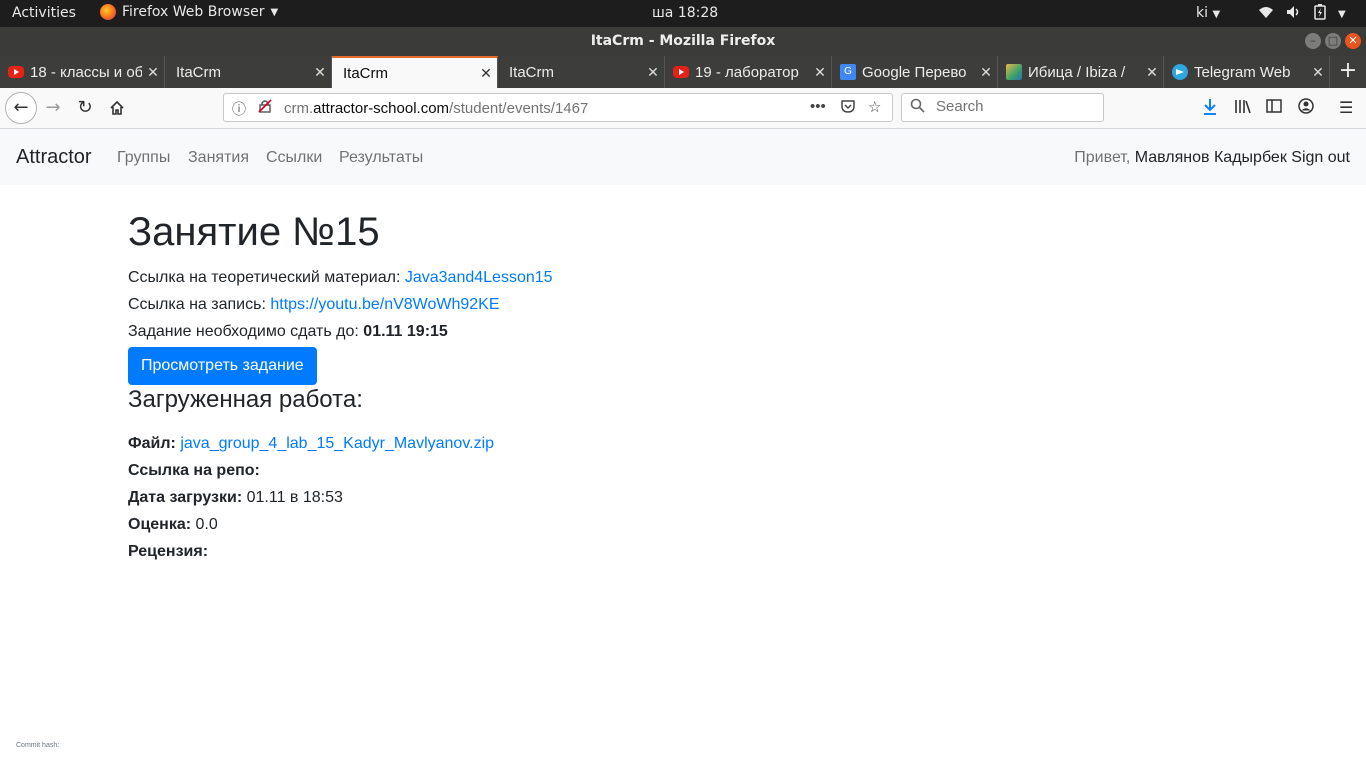 This screenshot has width=1366, height=768. I want to click on downloads-icon, so click(1210, 109).